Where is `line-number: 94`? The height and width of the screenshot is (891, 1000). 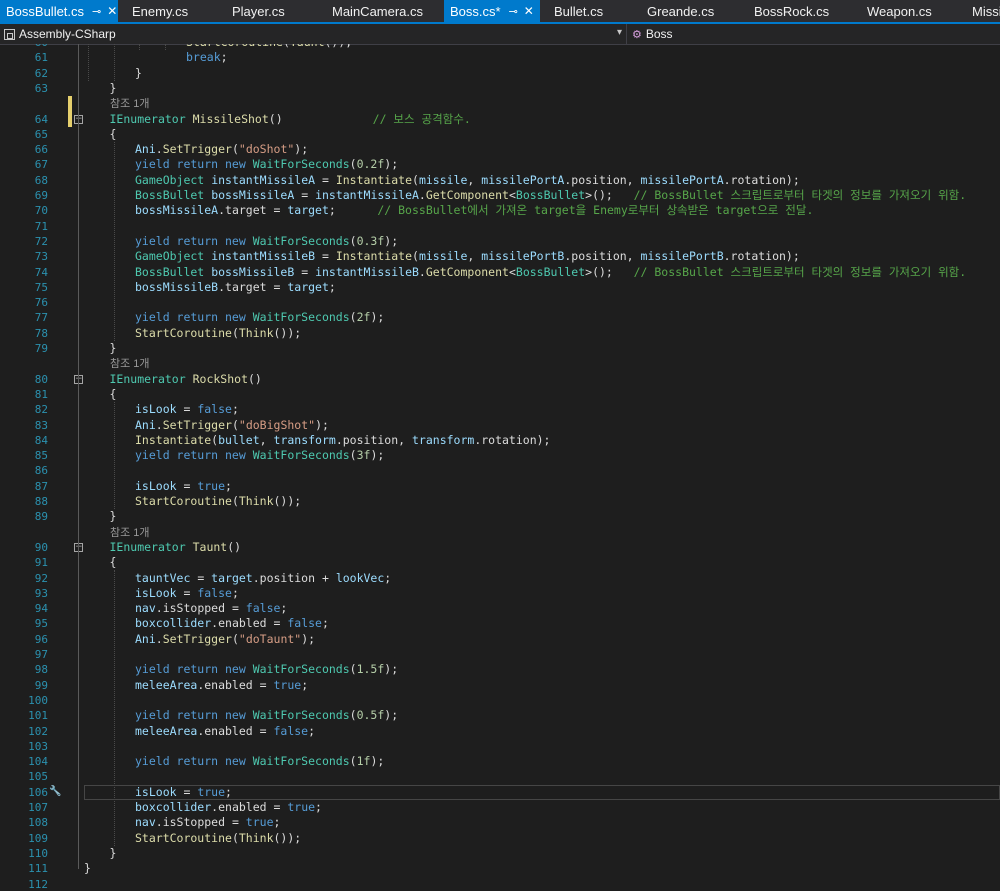
line-number: 94 is located at coordinates (41, 609).